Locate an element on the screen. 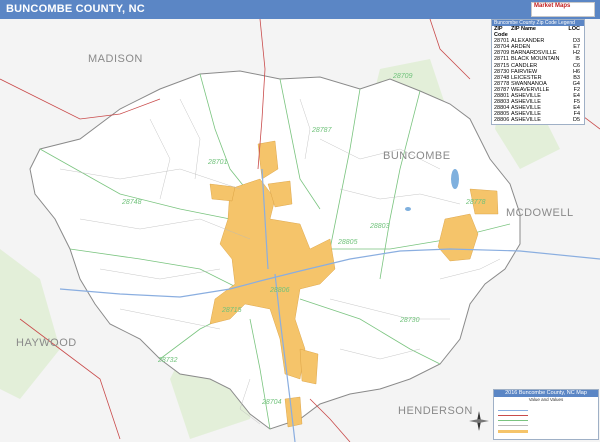  county-label-henderson: HENDERSON is located at coordinates (435, 411).